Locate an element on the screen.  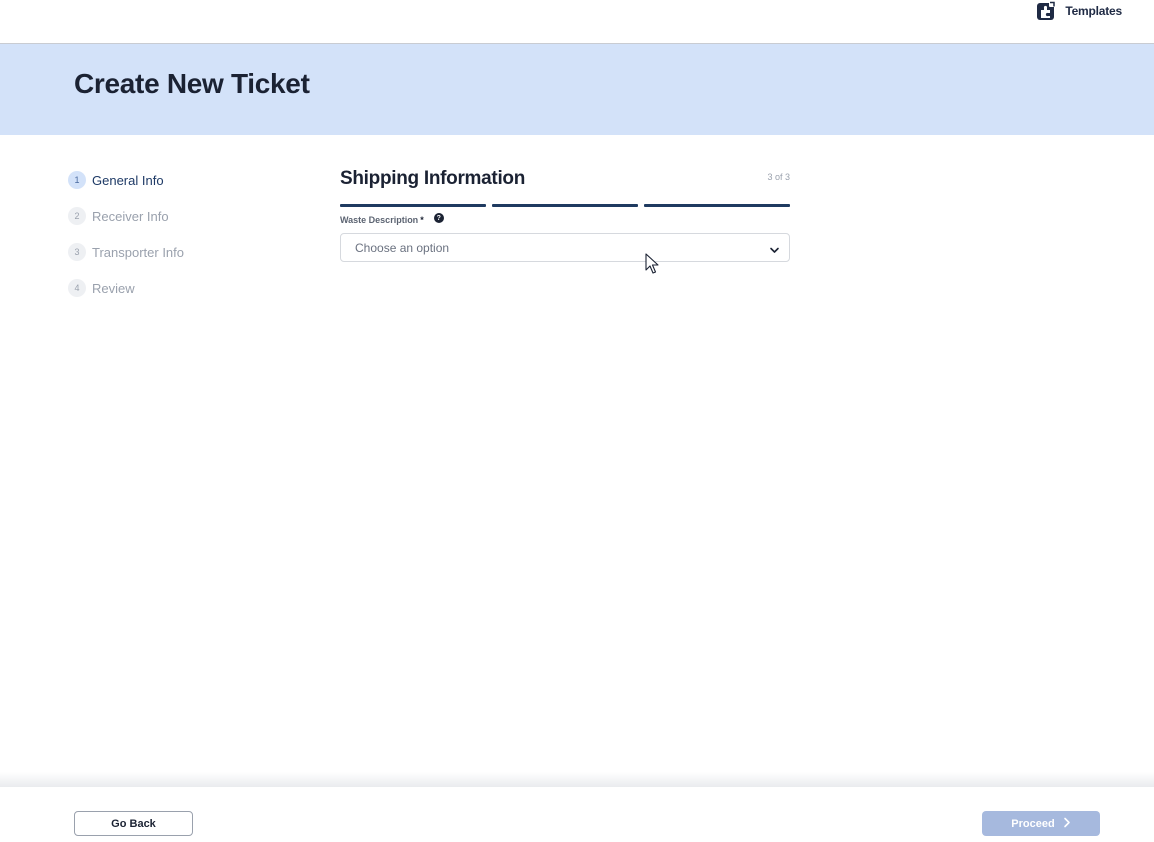
step-number: 4 is located at coordinates (77, 288).